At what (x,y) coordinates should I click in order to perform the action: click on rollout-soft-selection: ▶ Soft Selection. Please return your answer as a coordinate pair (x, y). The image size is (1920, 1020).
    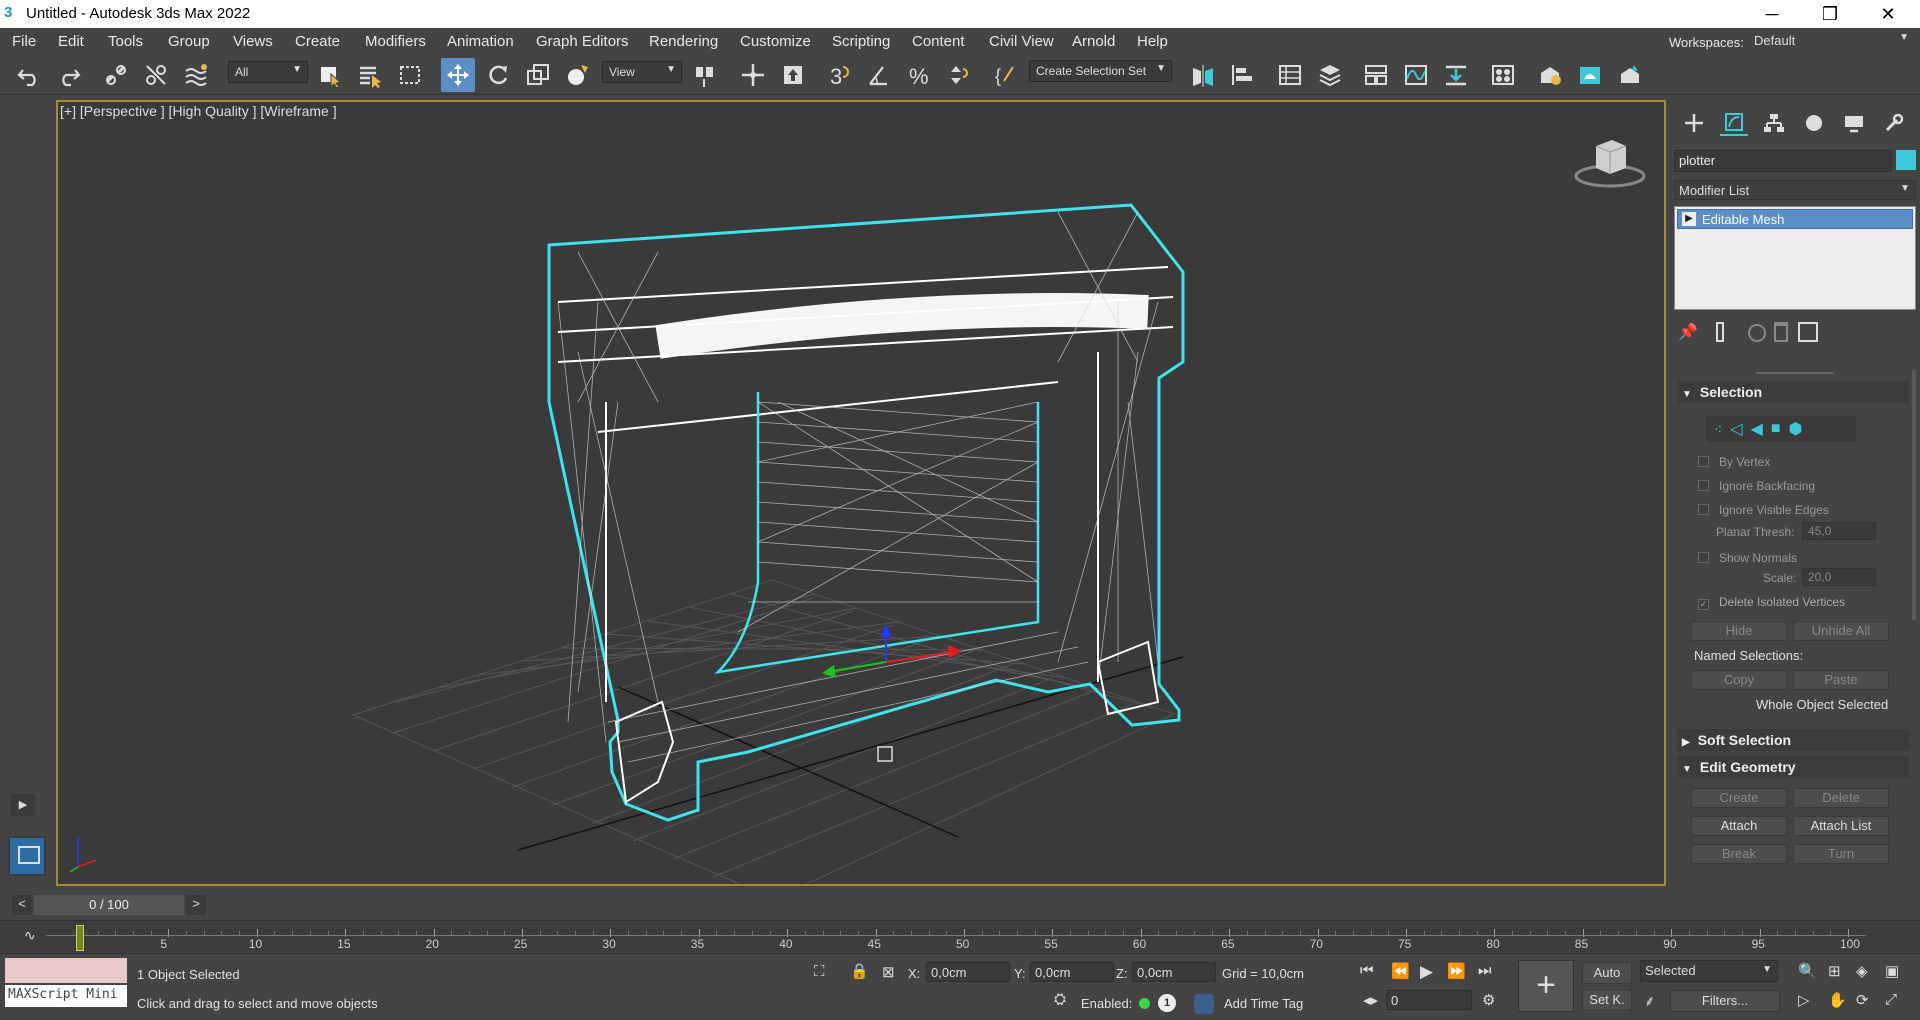
    Looking at the image, I should click on (1794, 740).